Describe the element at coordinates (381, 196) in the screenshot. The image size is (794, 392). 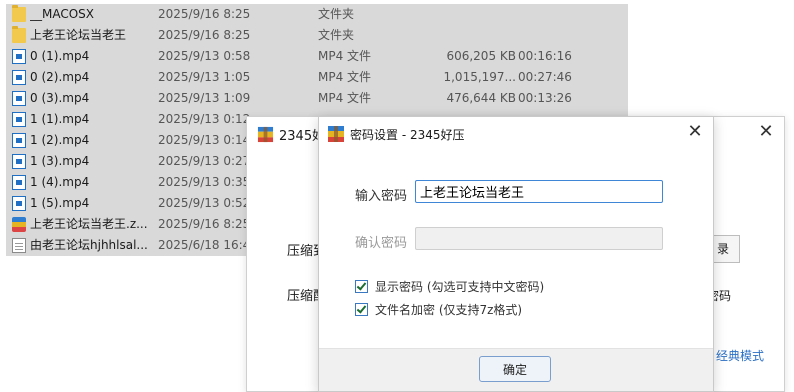
I see `password-label: 输入密码` at that location.